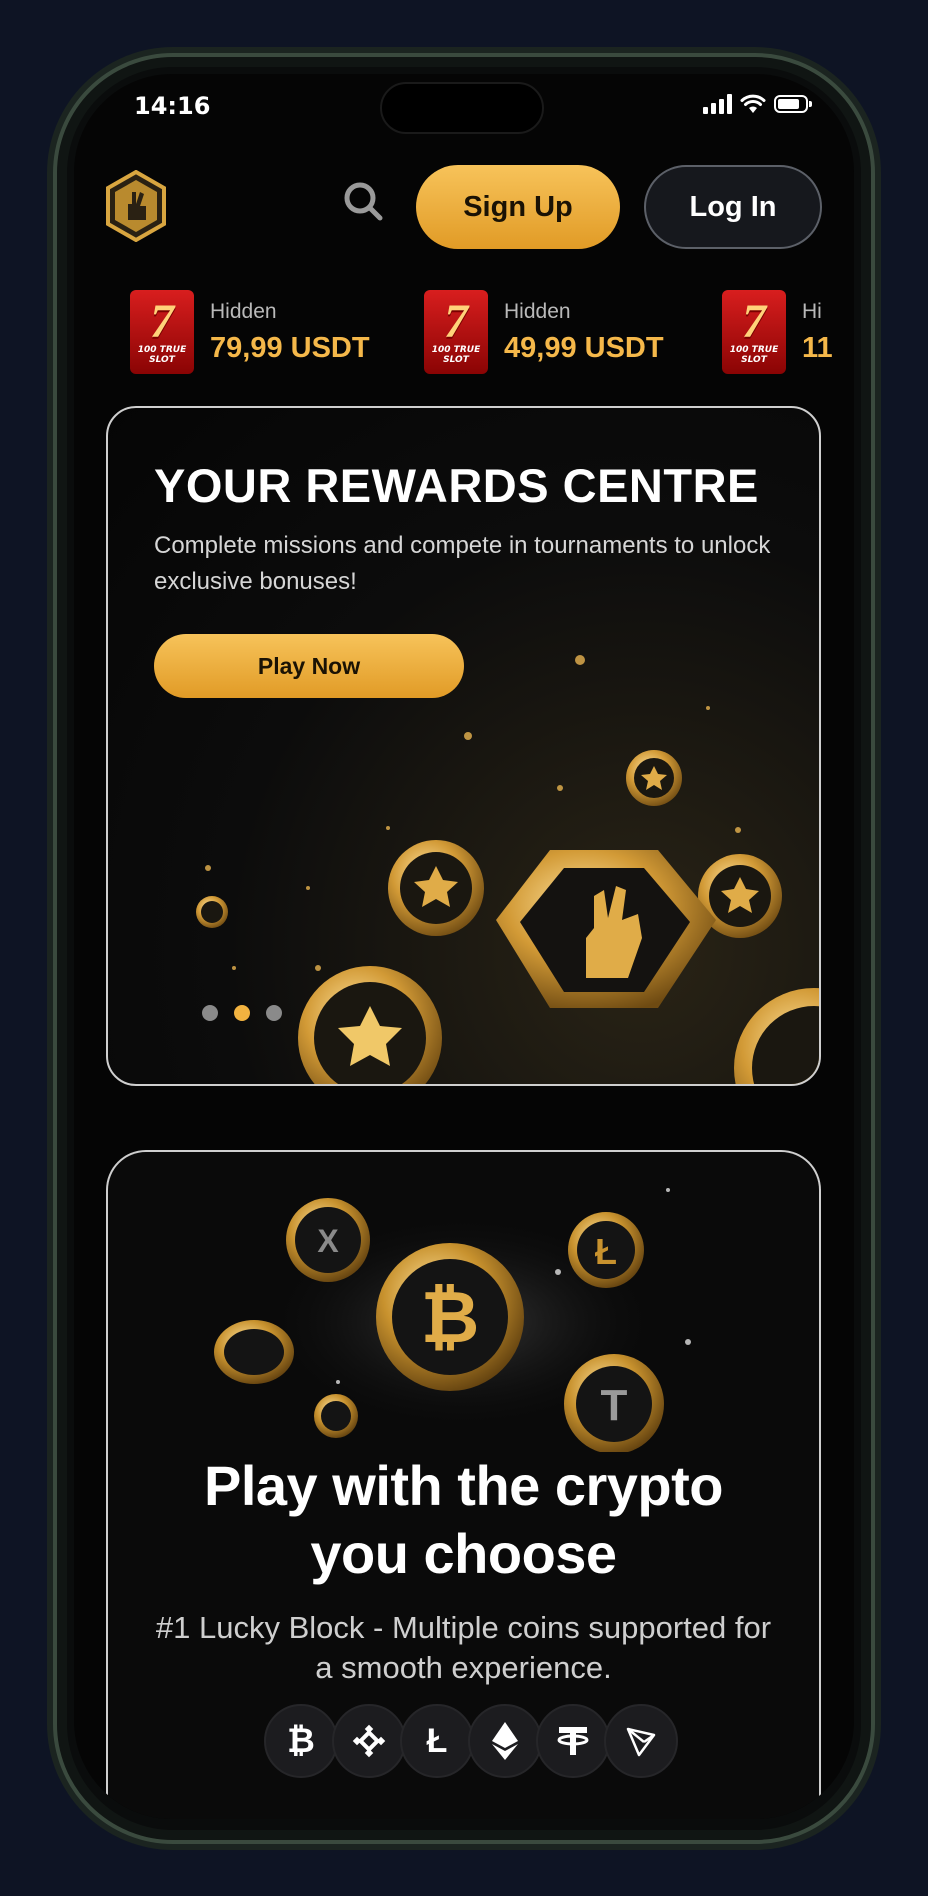 Image resolution: width=928 pixels, height=1896 pixels. Describe the element at coordinates (812, 311) in the screenshot. I see `ticker-player-name: Hi` at that location.